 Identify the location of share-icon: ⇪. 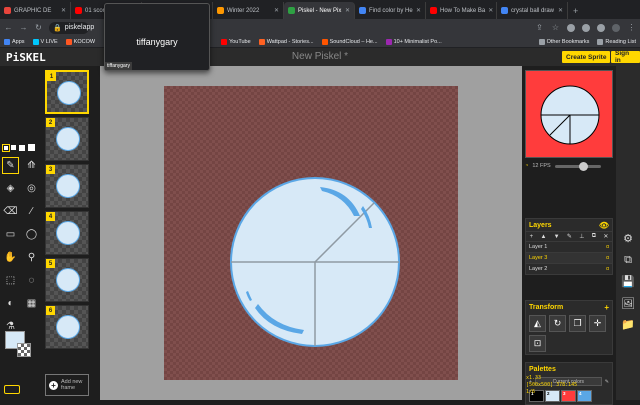
(539, 27).